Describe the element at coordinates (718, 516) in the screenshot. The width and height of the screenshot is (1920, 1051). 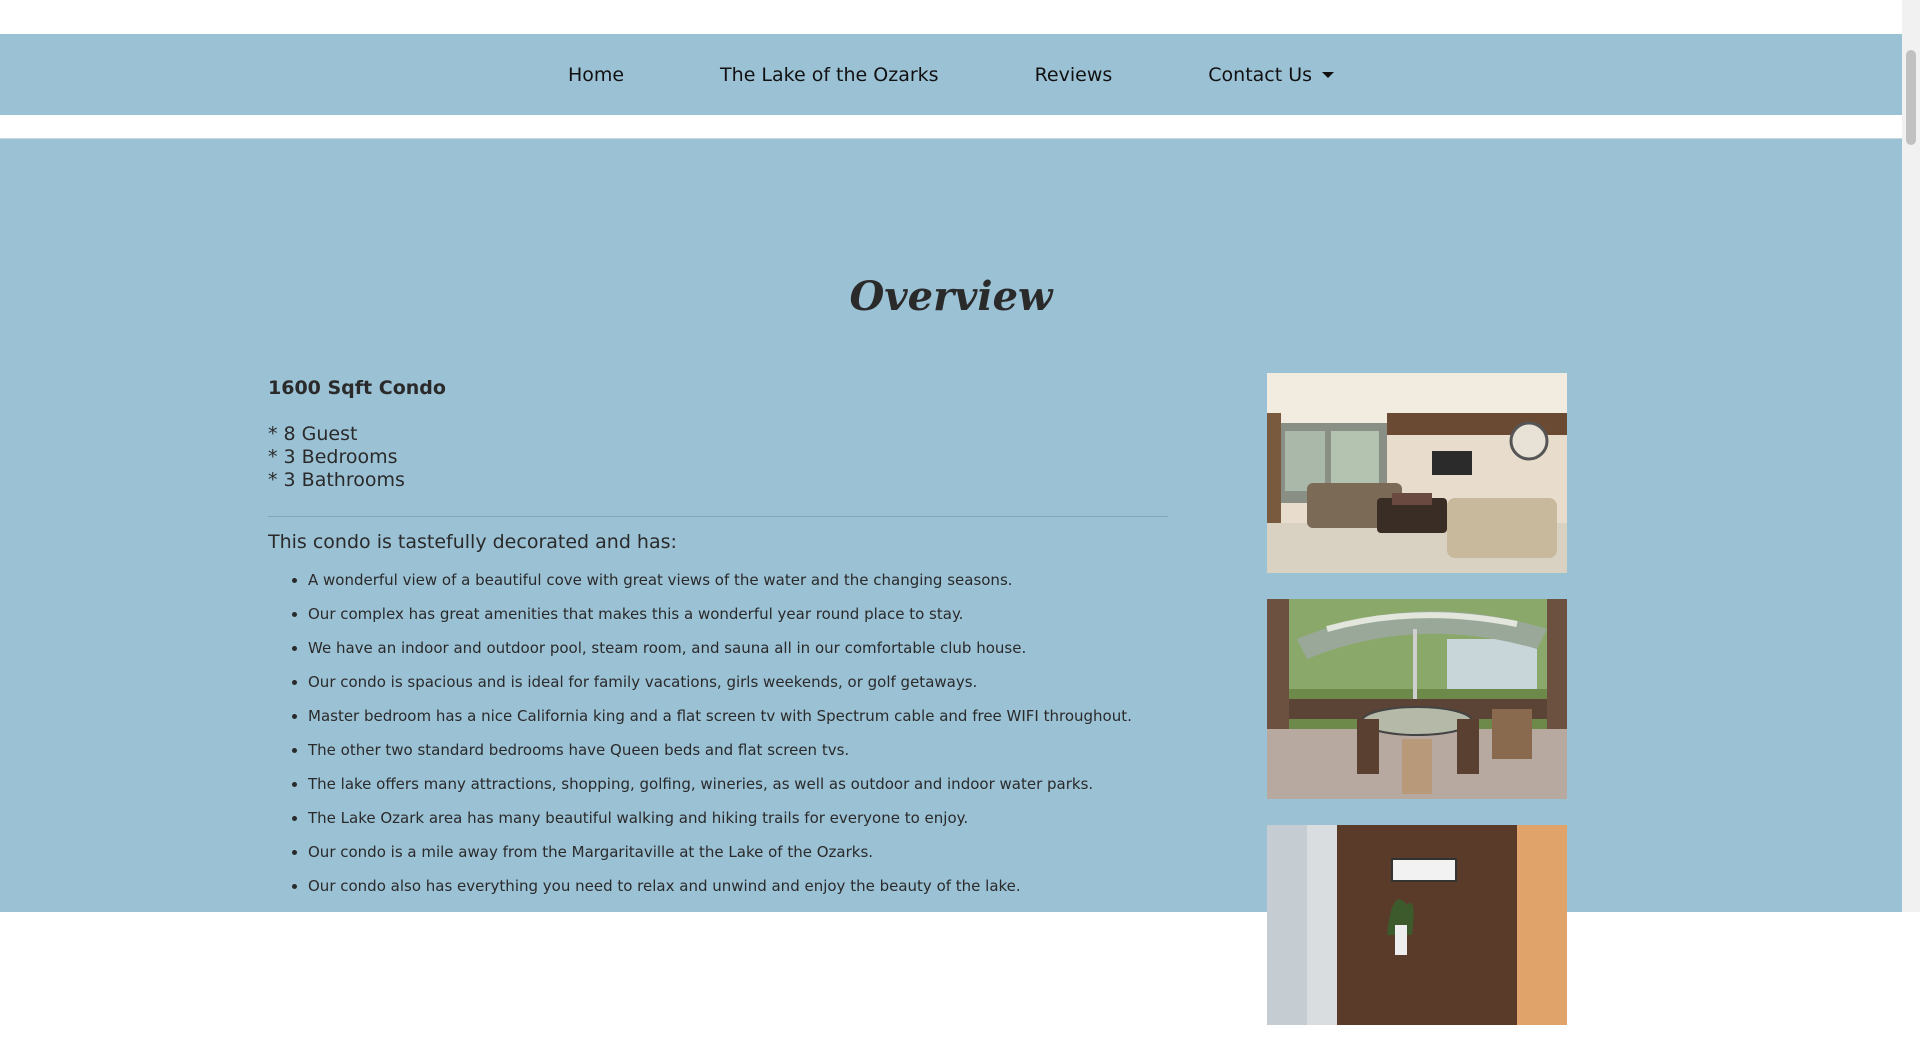
I see `section-divider` at that location.